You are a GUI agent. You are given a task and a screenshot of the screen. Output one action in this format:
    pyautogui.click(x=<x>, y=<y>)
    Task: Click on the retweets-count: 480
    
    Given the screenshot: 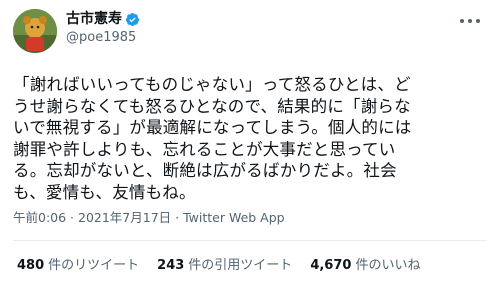 What is the action you would take?
    pyautogui.click(x=31, y=265)
    